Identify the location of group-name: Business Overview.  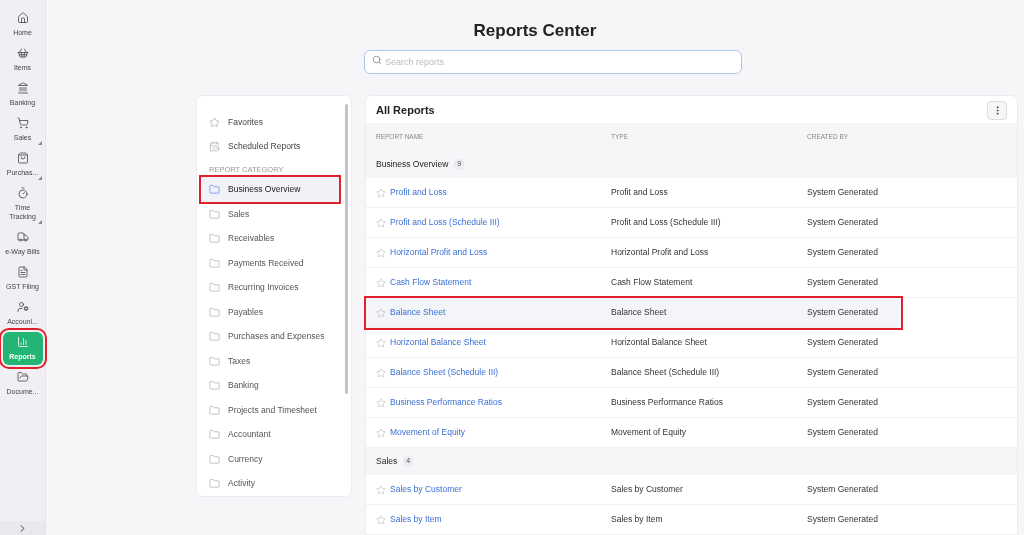
(412, 164).